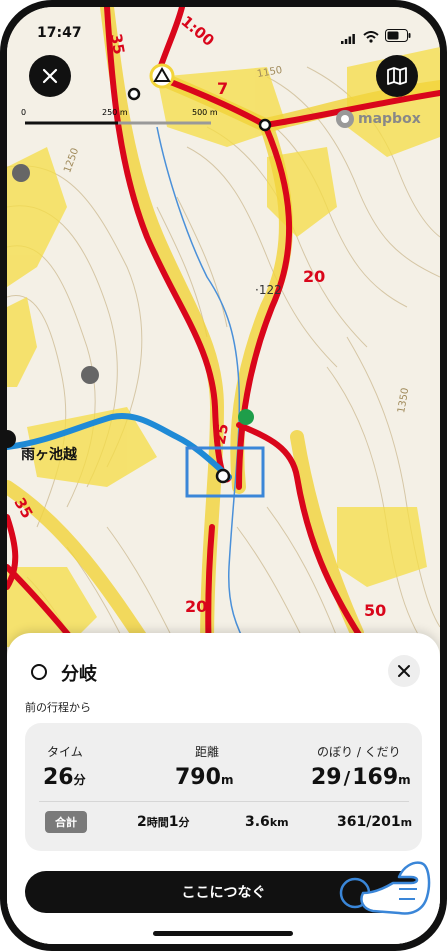 The image size is (447, 951). I want to click on time-label: タイム, so click(65, 752).